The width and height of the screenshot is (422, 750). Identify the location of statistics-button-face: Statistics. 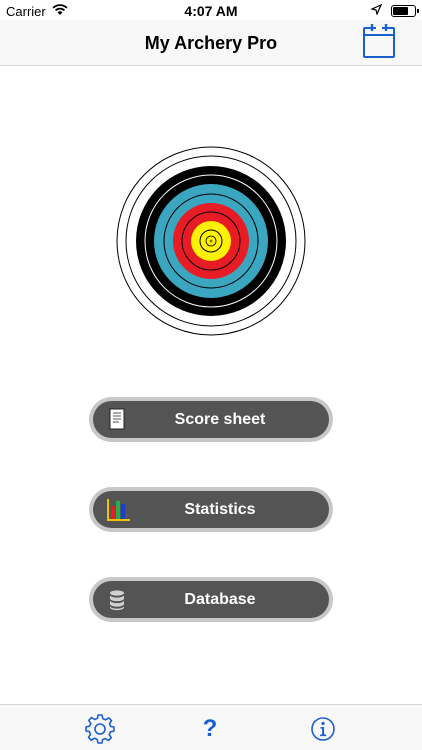
(211, 509).